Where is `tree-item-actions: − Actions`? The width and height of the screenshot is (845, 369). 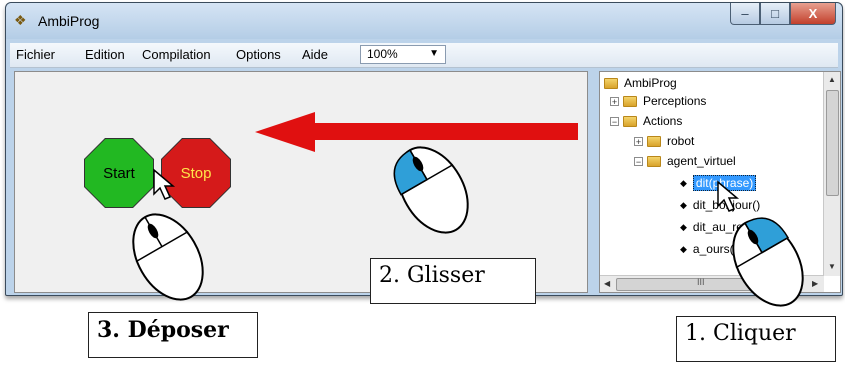
tree-item-actions: − Actions is located at coordinates (646, 121).